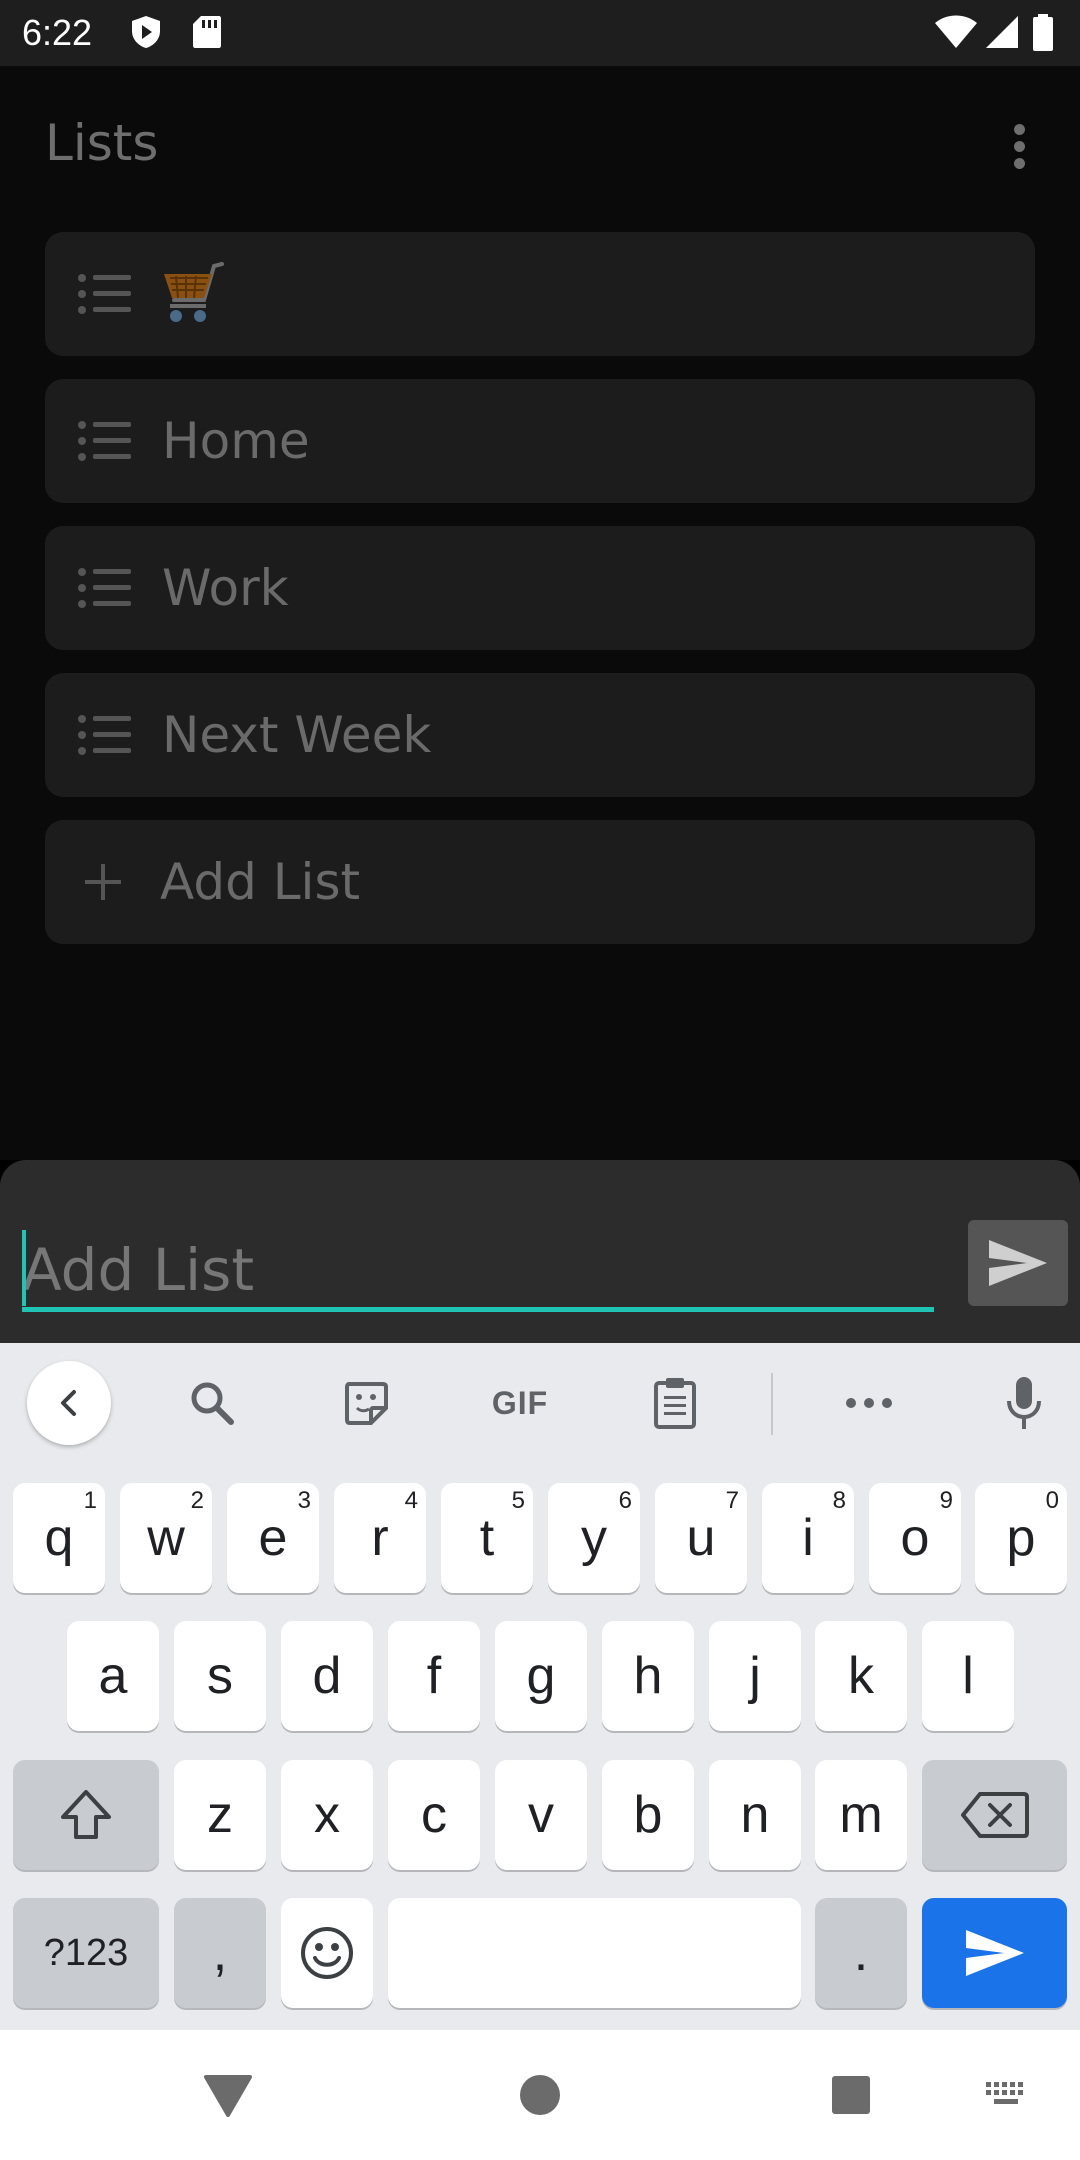 This screenshot has width=1080, height=2160. I want to click on voice-input-button, so click(1024, 1403).